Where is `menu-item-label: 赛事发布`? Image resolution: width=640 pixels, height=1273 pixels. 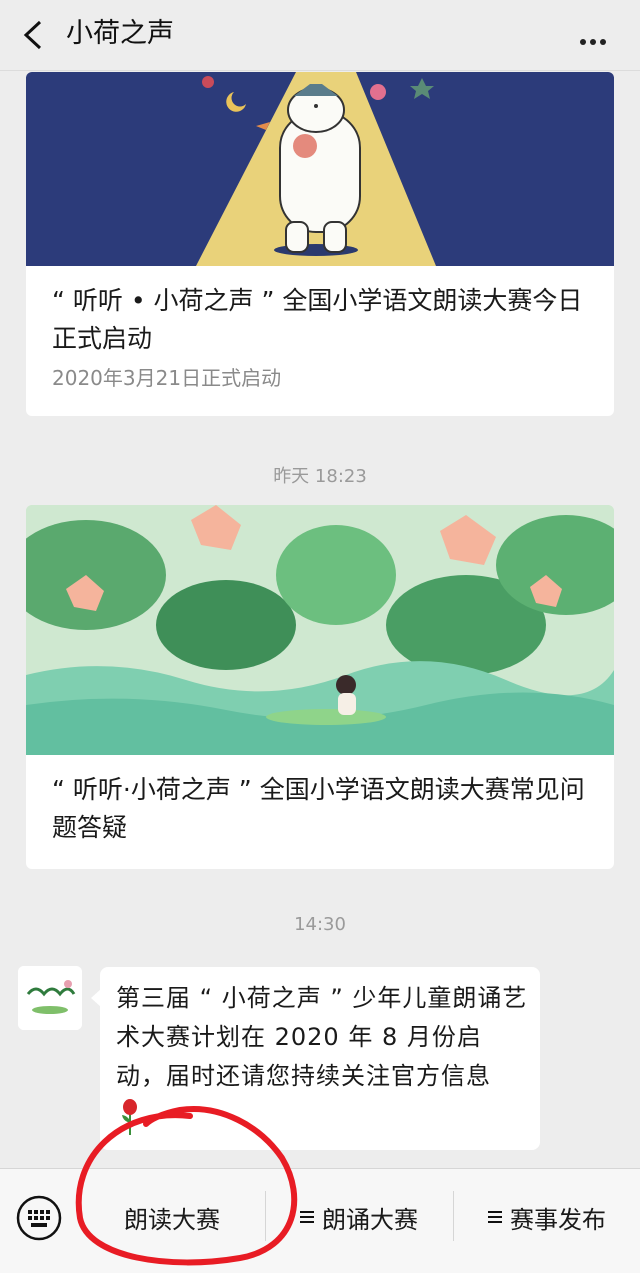
menu-item-label: 赛事发布 is located at coordinates (558, 1219).